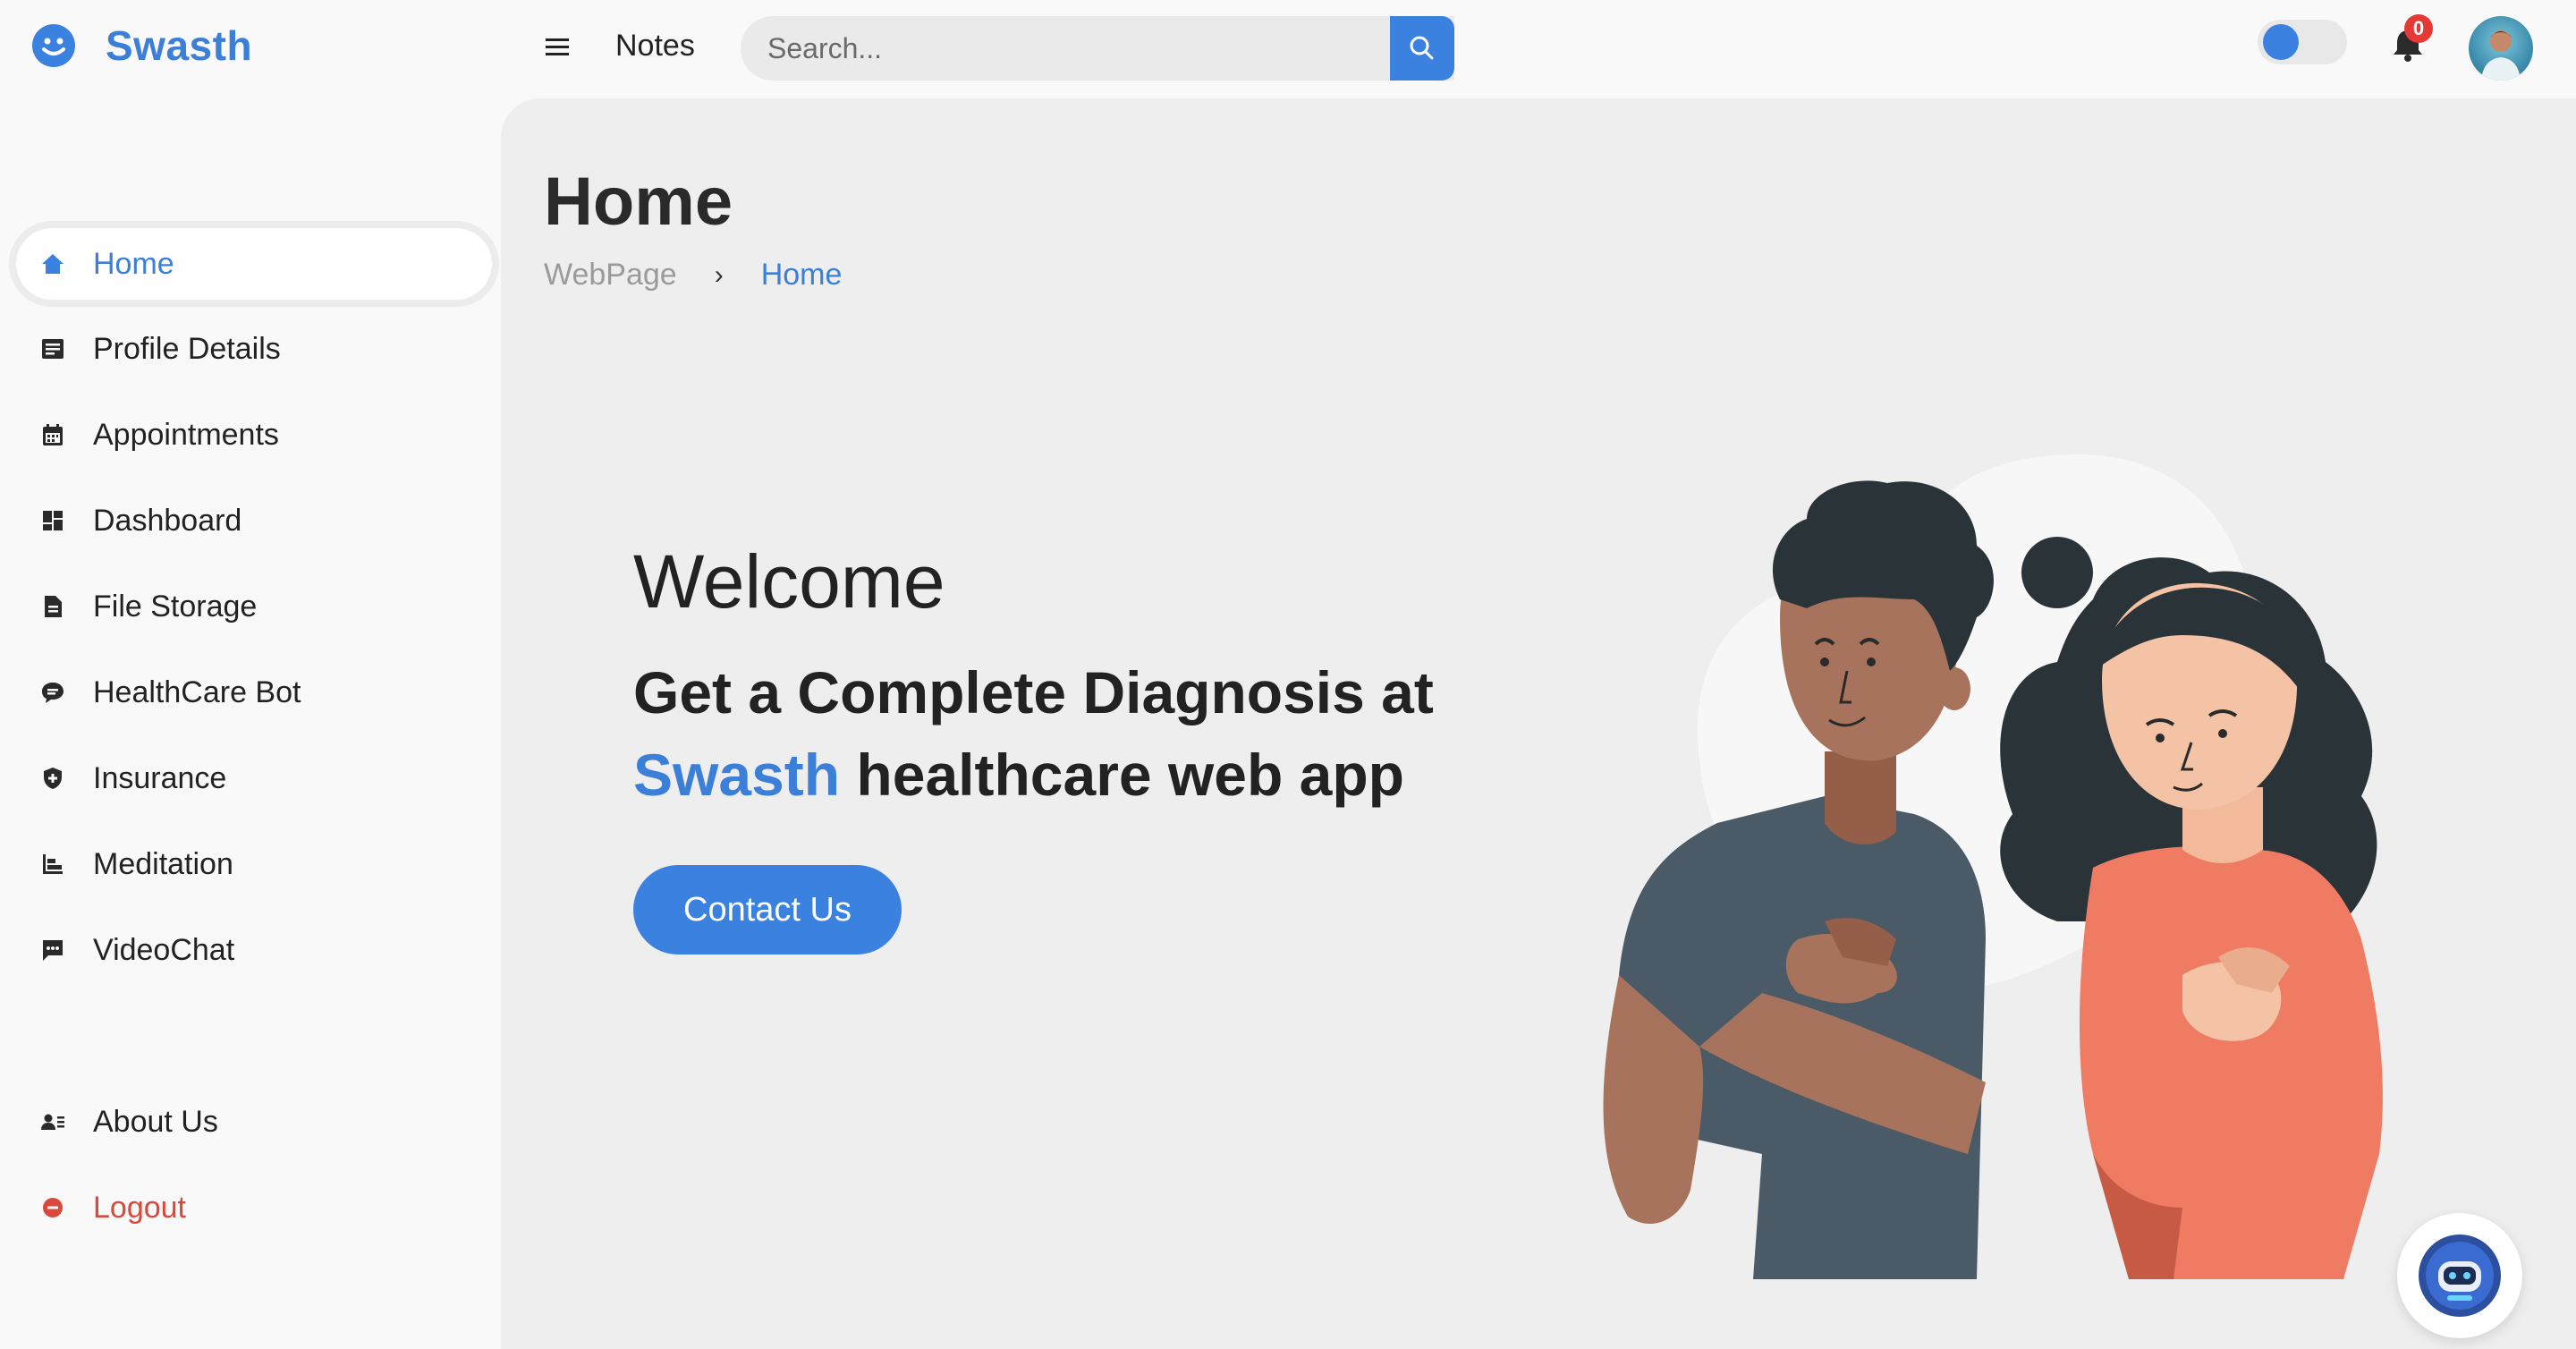 This screenshot has height=1349, width=2576. What do you see at coordinates (1033, 692) in the screenshot?
I see `hero-headline-part1: Get a Complete Diagnosis at` at bounding box center [1033, 692].